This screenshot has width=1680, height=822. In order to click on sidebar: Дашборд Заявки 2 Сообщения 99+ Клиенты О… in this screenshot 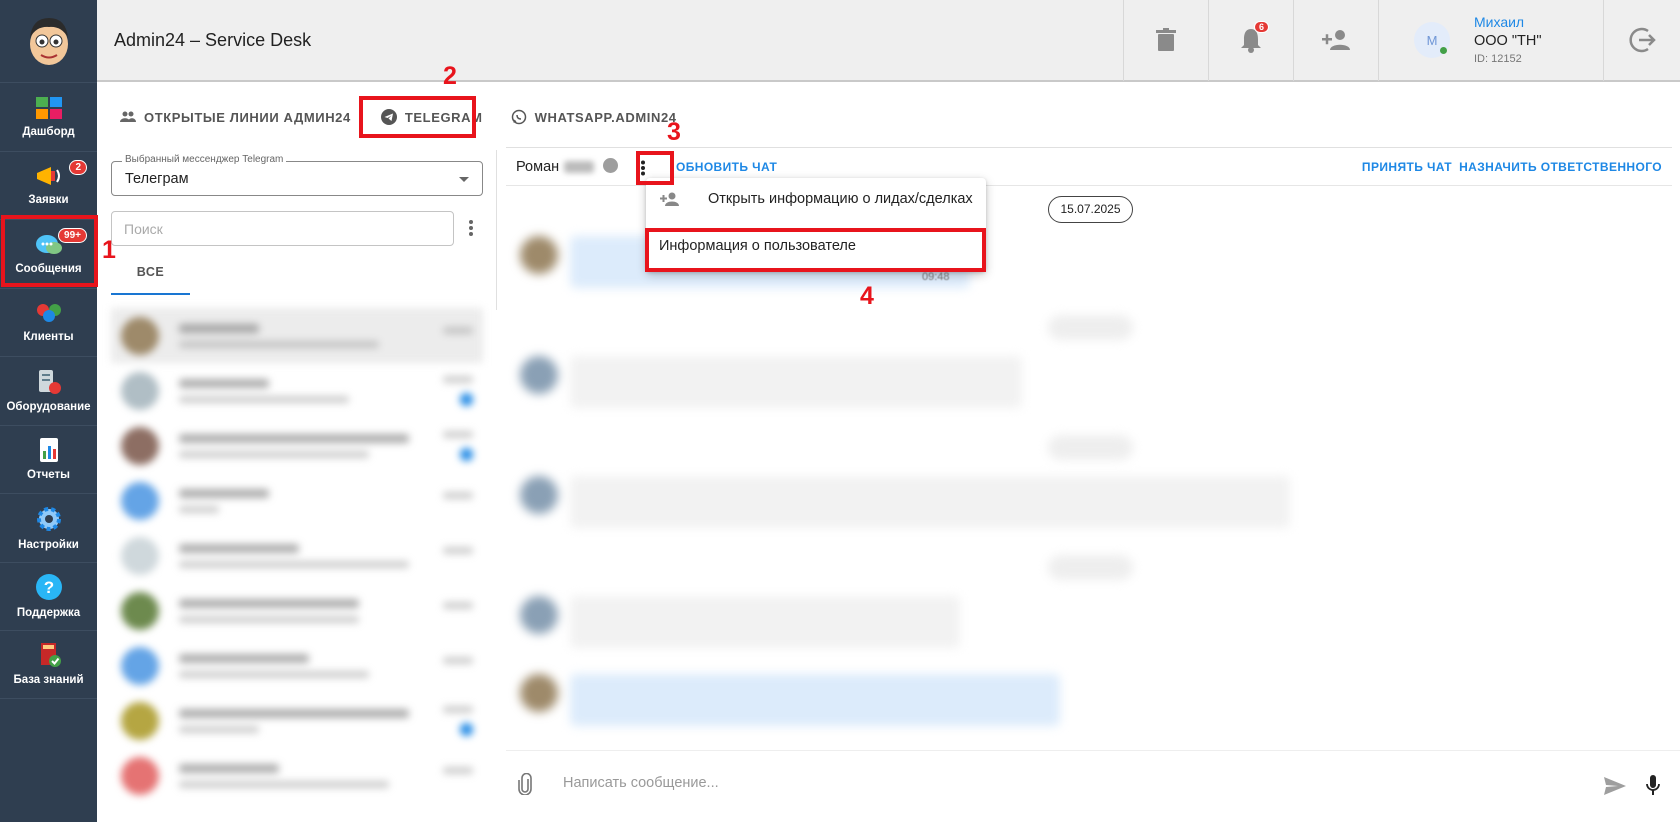, I will do `click(48, 411)`.